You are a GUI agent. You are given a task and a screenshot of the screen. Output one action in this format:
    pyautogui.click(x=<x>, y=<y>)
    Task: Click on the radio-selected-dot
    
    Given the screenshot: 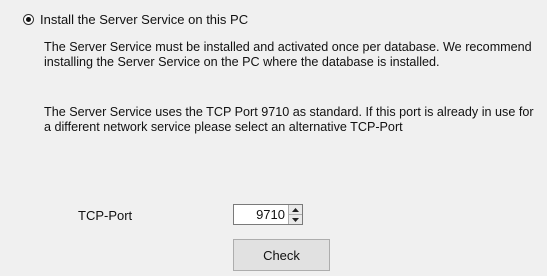 What is the action you would take?
    pyautogui.click(x=28, y=19)
    